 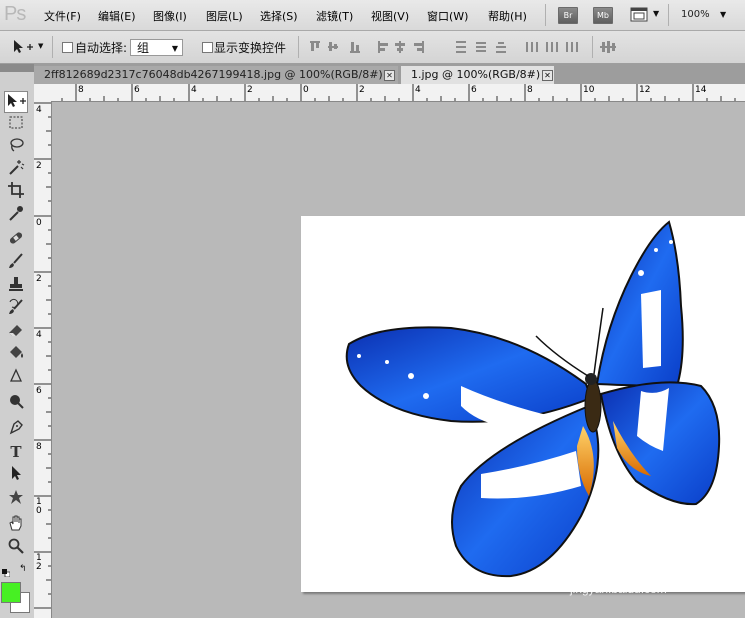 I want to click on marquee-tool-icon, so click(x=16, y=125).